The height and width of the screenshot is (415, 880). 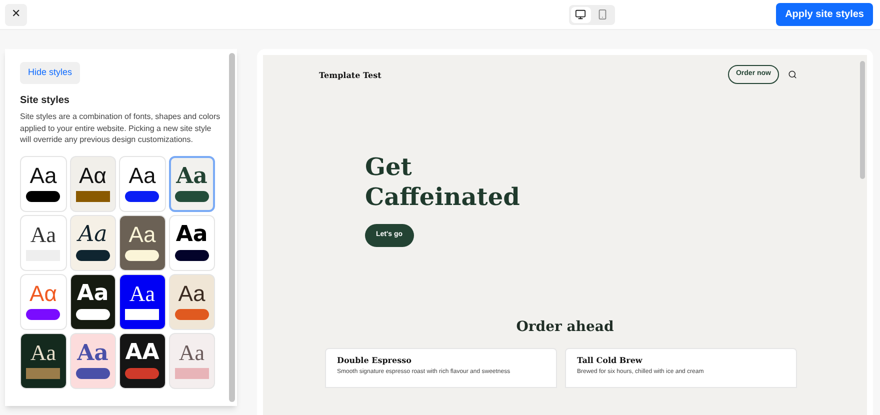 I want to click on monitor-icon, so click(x=580, y=14).